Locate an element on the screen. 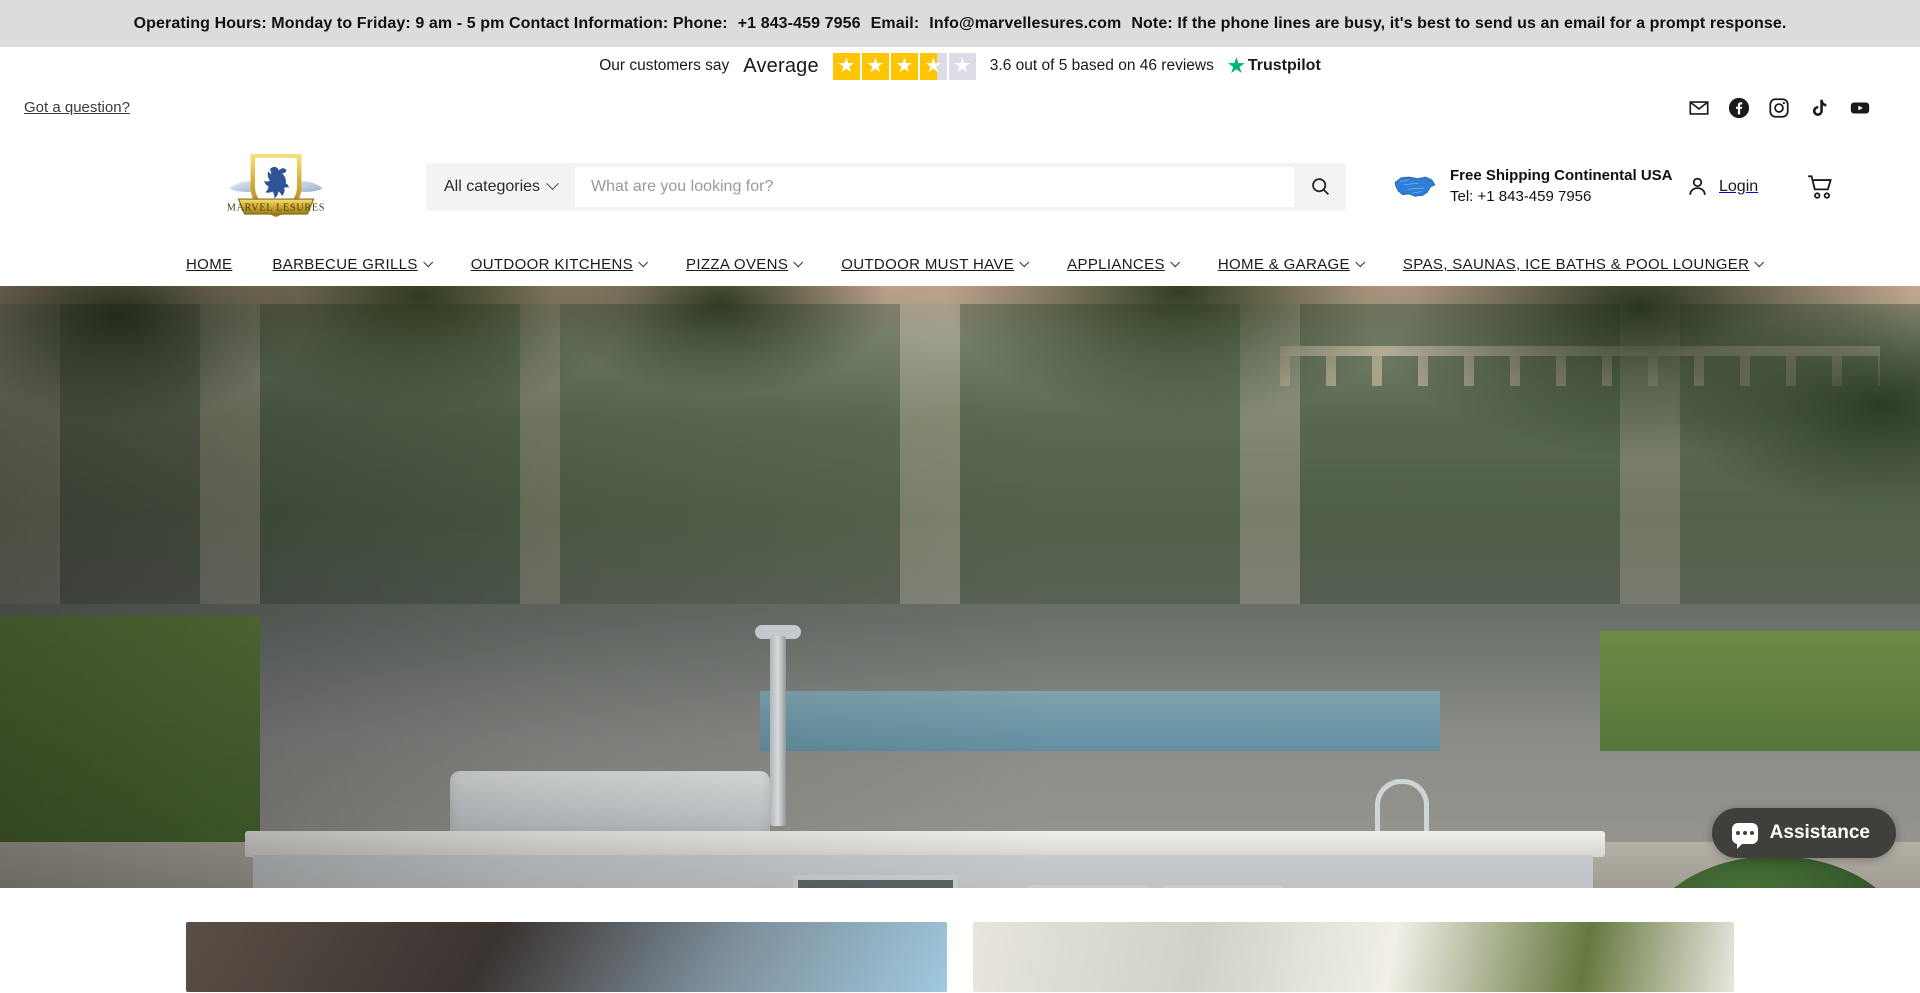 The height and width of the screenshot is (993, 1920). nav-label: OUTDOOR KITCHENS is located at coordinates (551, 264).